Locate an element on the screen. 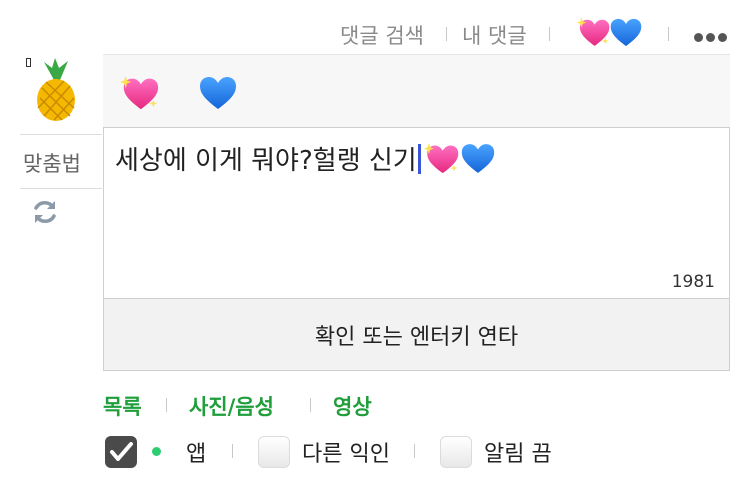 This screenshot has height=481, width=750. search-comments-link: 댓글 검색 is located at coordinates (382, 35).